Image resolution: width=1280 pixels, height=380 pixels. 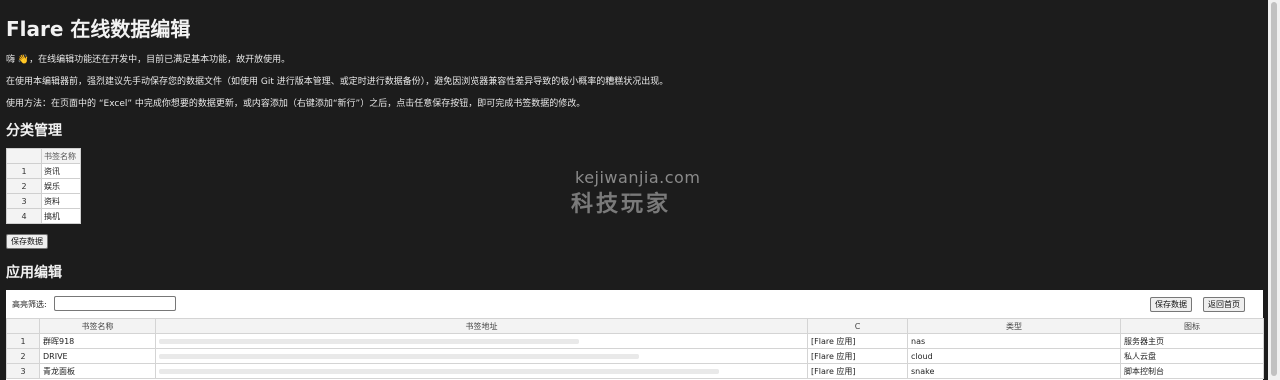 What do you see at coordinates (34, 131) in the screenshot?
I see `category-heading: 分类管理` at bounding box center [34, 131].